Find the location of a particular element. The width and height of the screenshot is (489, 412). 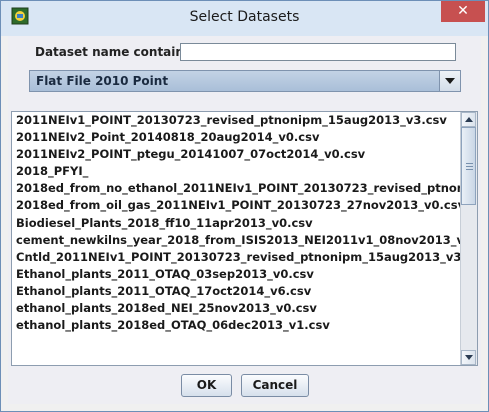

list-item: 2018_PFYI_ is located at coordinates (236, 171).